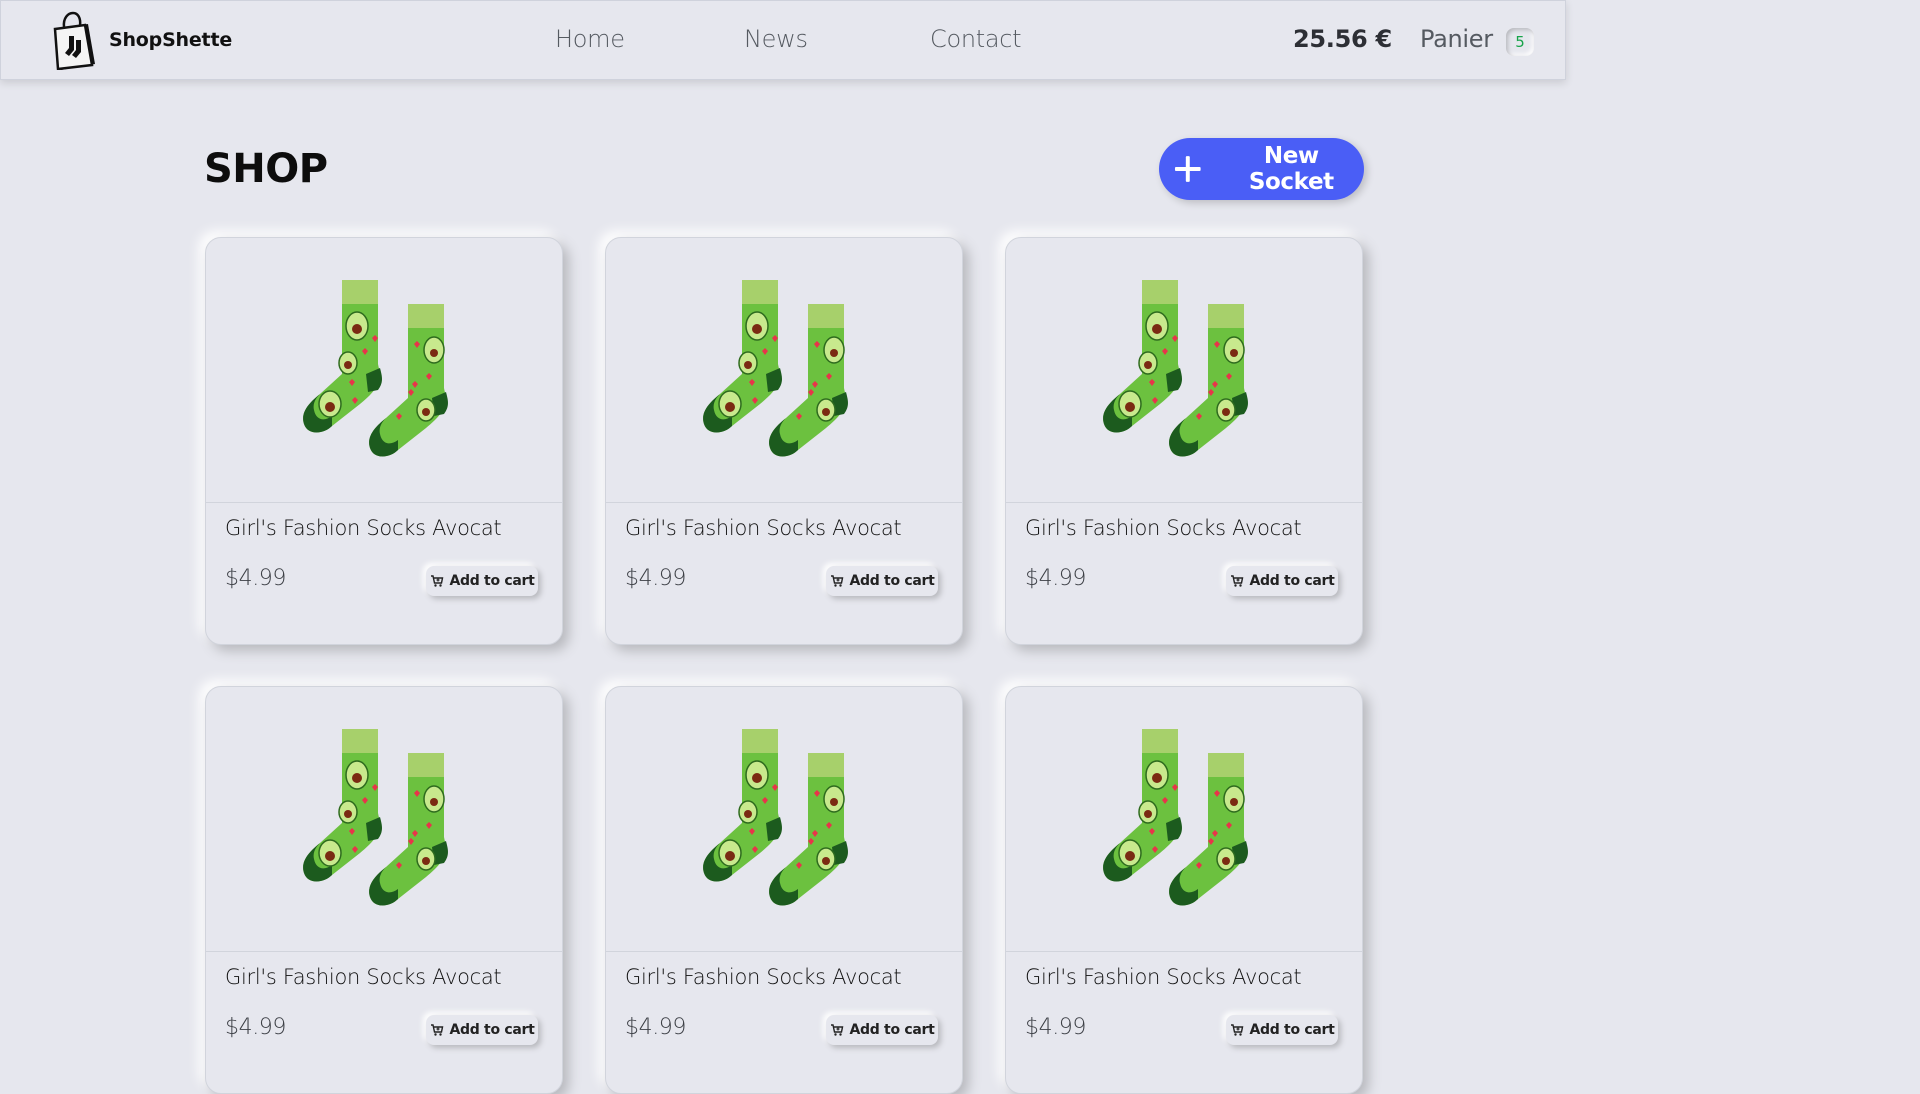  What do you see at coordinates (1456, 39) in the screenshot?
I see `panier-link: Panier` at bounding box center [1456, 39].